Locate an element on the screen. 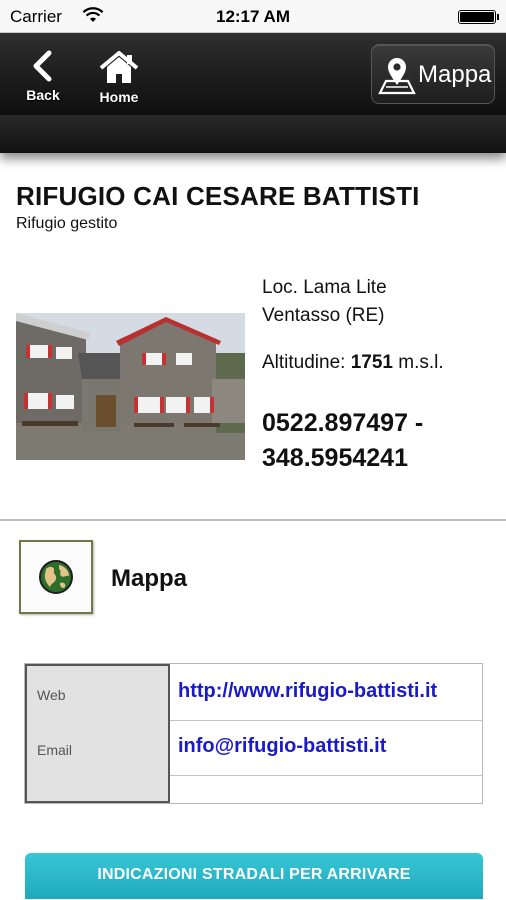  status-bar: Carrier 12:17 AM is located at coordinates (253, 16).